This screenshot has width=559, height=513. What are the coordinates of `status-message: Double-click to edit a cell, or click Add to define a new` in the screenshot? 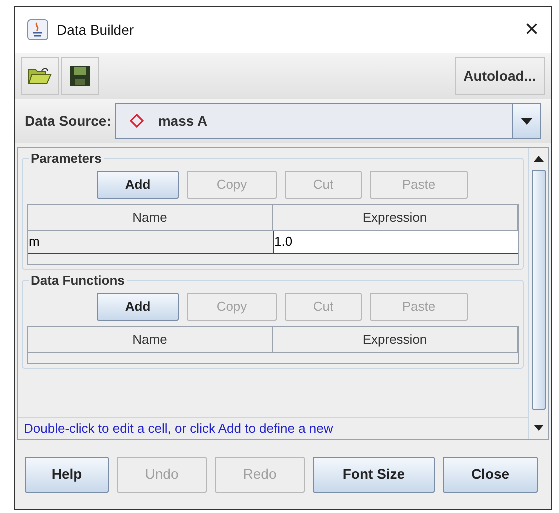 It's located at (273, 428).